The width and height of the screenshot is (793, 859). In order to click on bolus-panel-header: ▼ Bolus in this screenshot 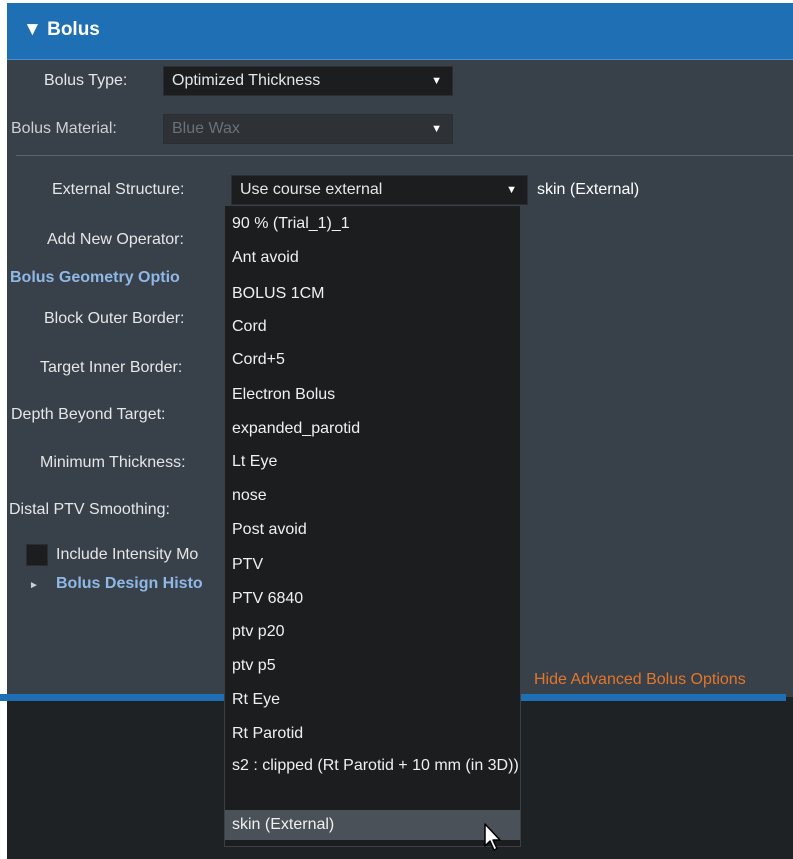, I will do `click(400, 31)`.